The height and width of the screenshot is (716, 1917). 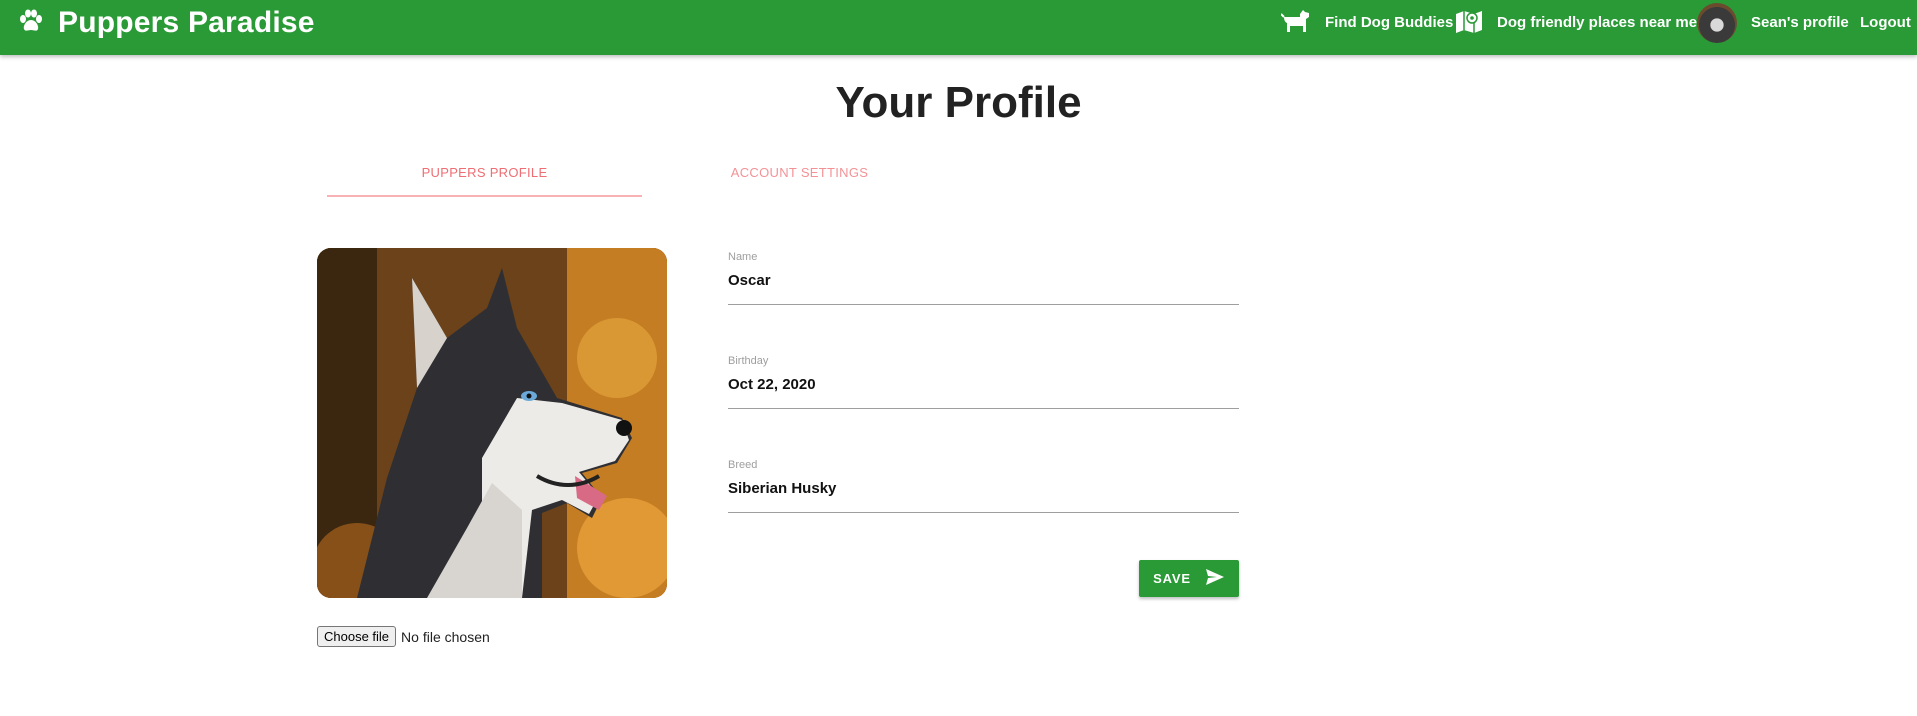 What do you see at coordinates (1295, 23) in the screenshot?
I see `dog-icon` at bounding box center [1295, 23].